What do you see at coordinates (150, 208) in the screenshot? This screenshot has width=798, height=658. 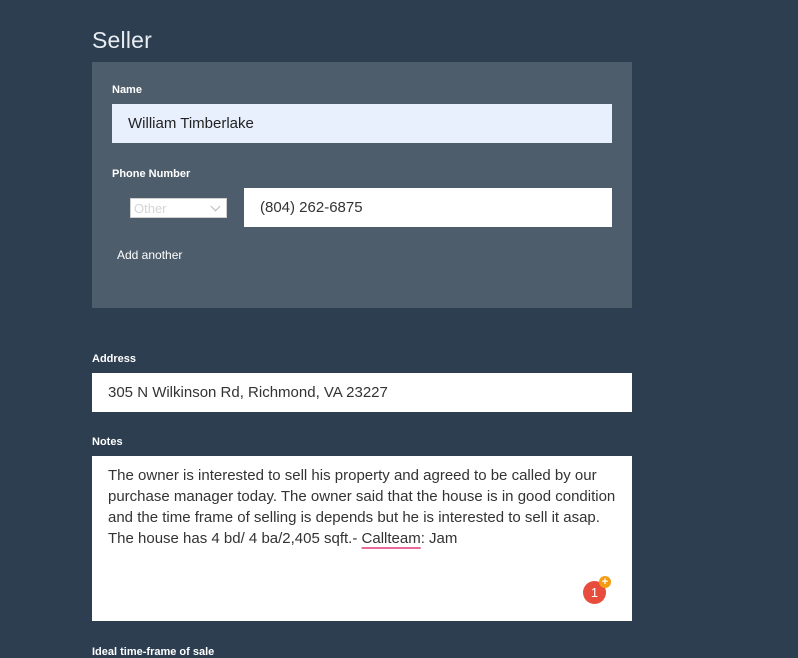 I see `phone-type-selected: Other` at bounding box center [150, 208].